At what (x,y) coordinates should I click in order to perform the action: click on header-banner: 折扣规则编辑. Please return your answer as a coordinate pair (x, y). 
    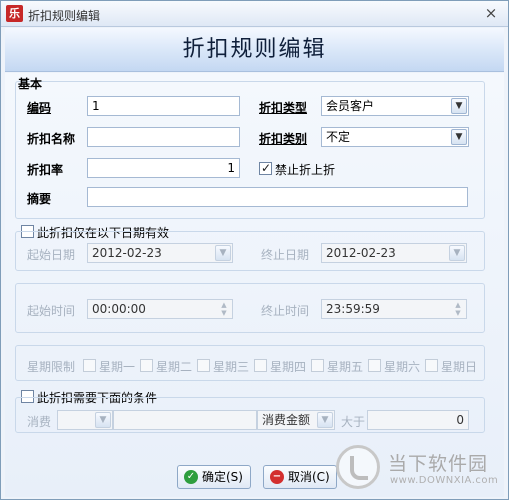
    Looking at the image, I should click on (254, 50).